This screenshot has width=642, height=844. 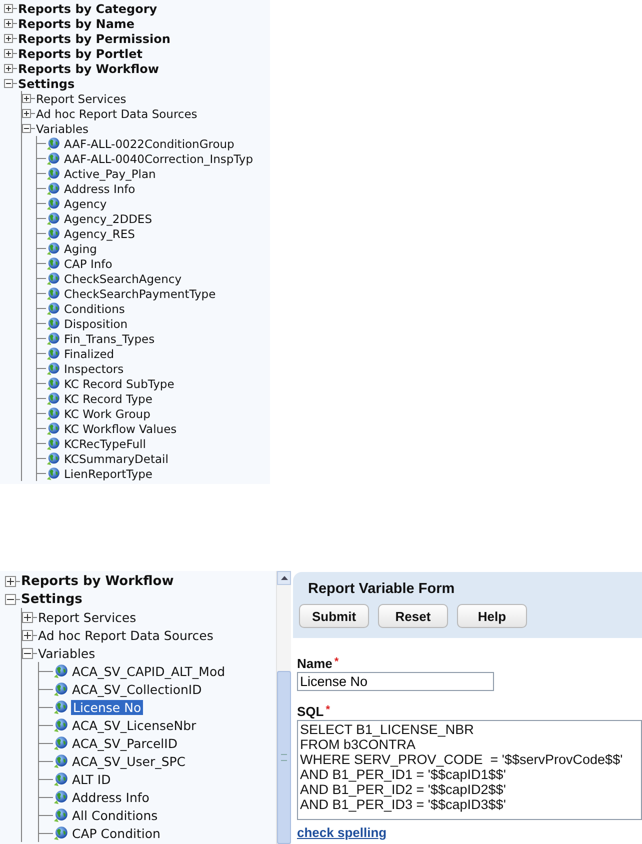 What do you see at coordinates (91, 779) in the screenshot?
I see `tree-item: ALT ID` at bounding box center [91, 779].